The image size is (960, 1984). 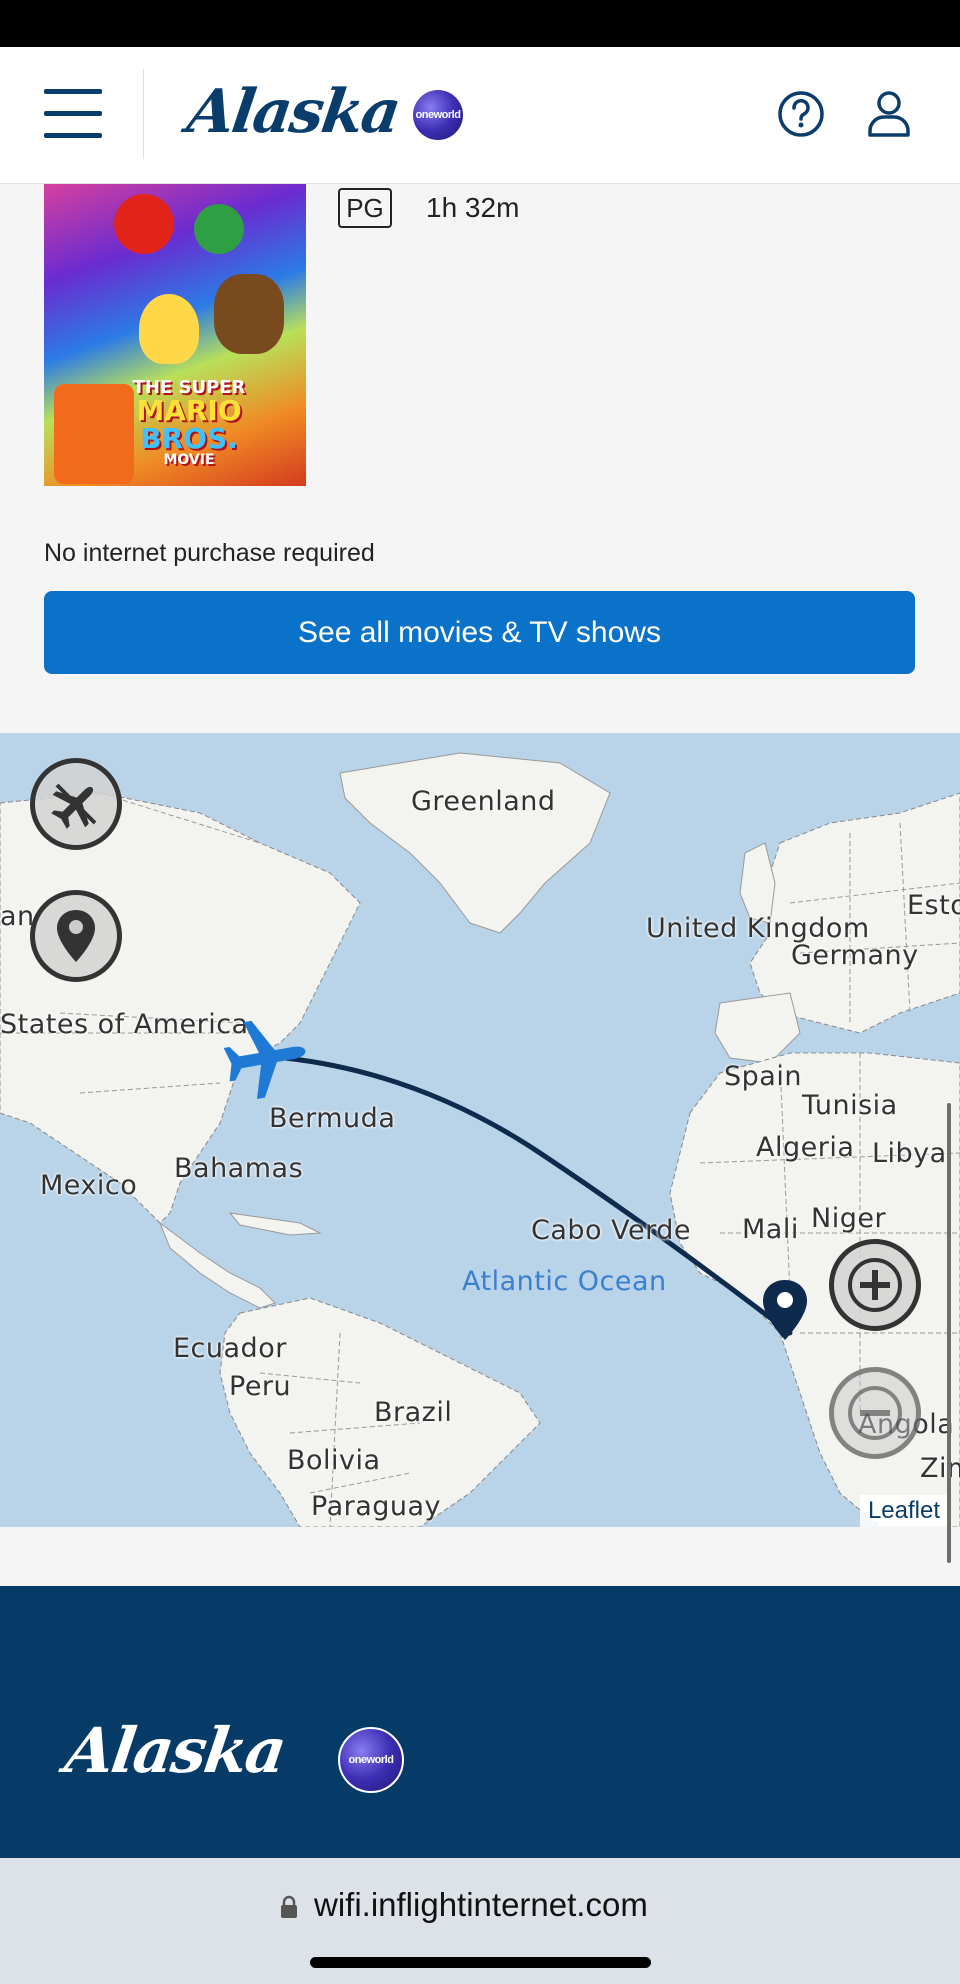 I want to click on home-indicator, so click(x=480, y=1962).